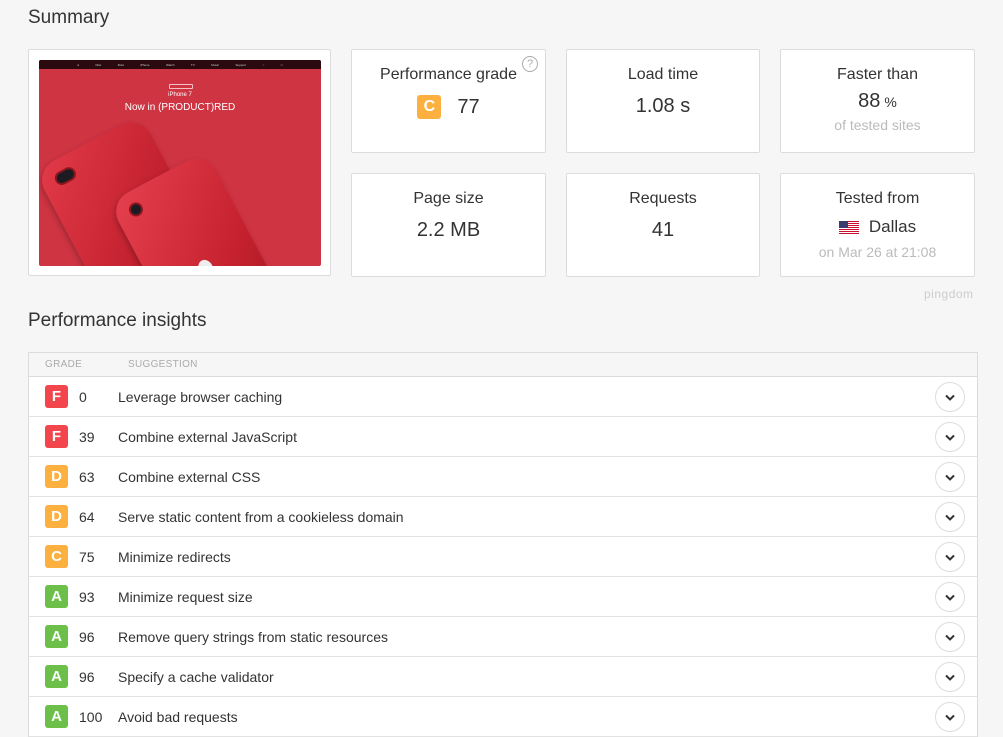 Image resolution: width=1003 pixels, height=737 pixels. I want to click on screenshot-nav-item: TV, so click(192, 64).